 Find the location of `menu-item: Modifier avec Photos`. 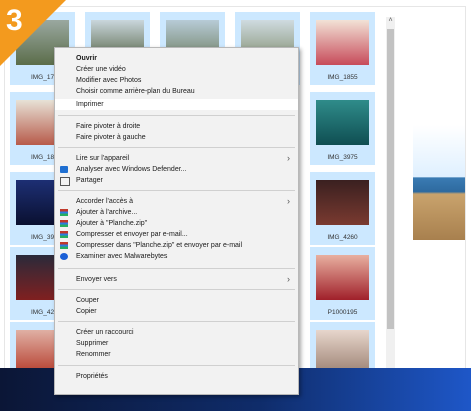

menu-item: Modifier avec Photos is located at coordinates (176, 80).